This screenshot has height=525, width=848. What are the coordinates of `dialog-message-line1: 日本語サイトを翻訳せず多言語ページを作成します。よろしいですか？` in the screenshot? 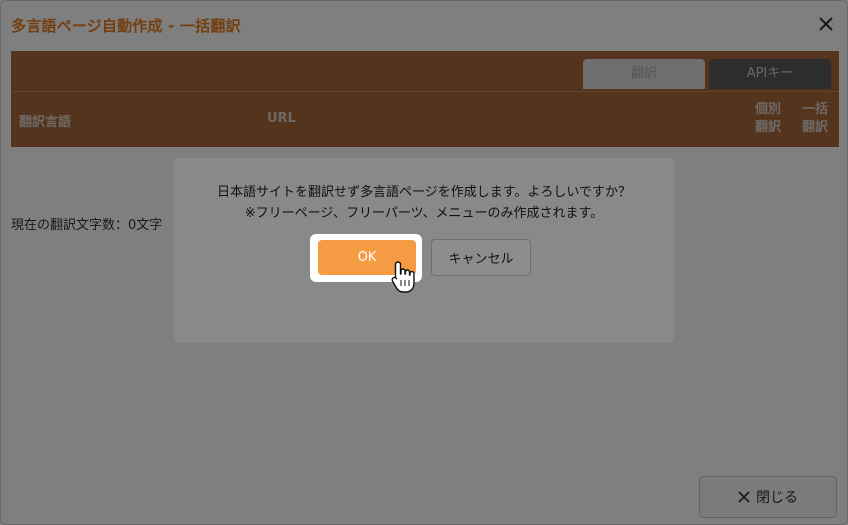 It's located at (424, 192).